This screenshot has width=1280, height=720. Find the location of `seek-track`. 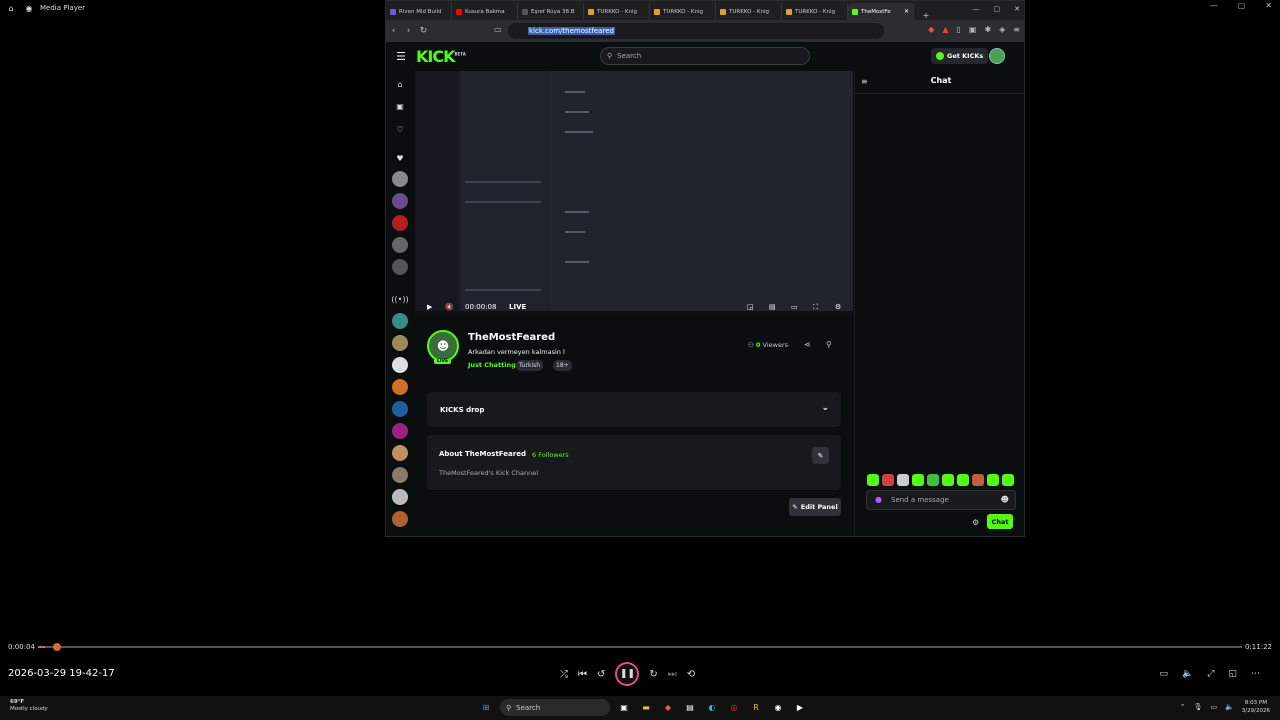

seek-track is located at coordinates (640, 647).